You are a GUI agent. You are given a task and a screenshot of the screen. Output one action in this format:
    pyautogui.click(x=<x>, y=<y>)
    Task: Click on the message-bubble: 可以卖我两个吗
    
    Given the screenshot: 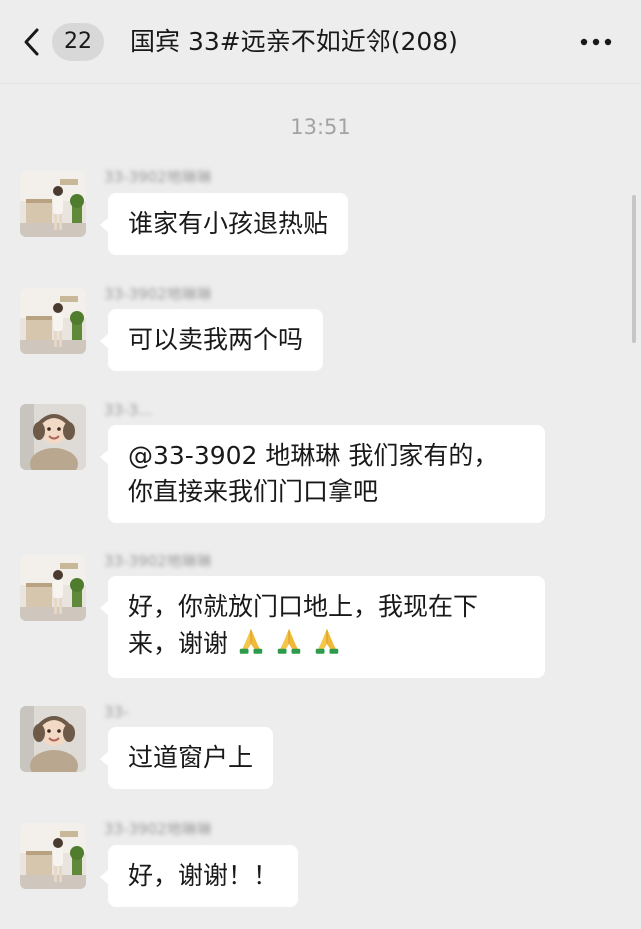 What is the action you would take?
    pyautogui.click(x=211, y=340)
    